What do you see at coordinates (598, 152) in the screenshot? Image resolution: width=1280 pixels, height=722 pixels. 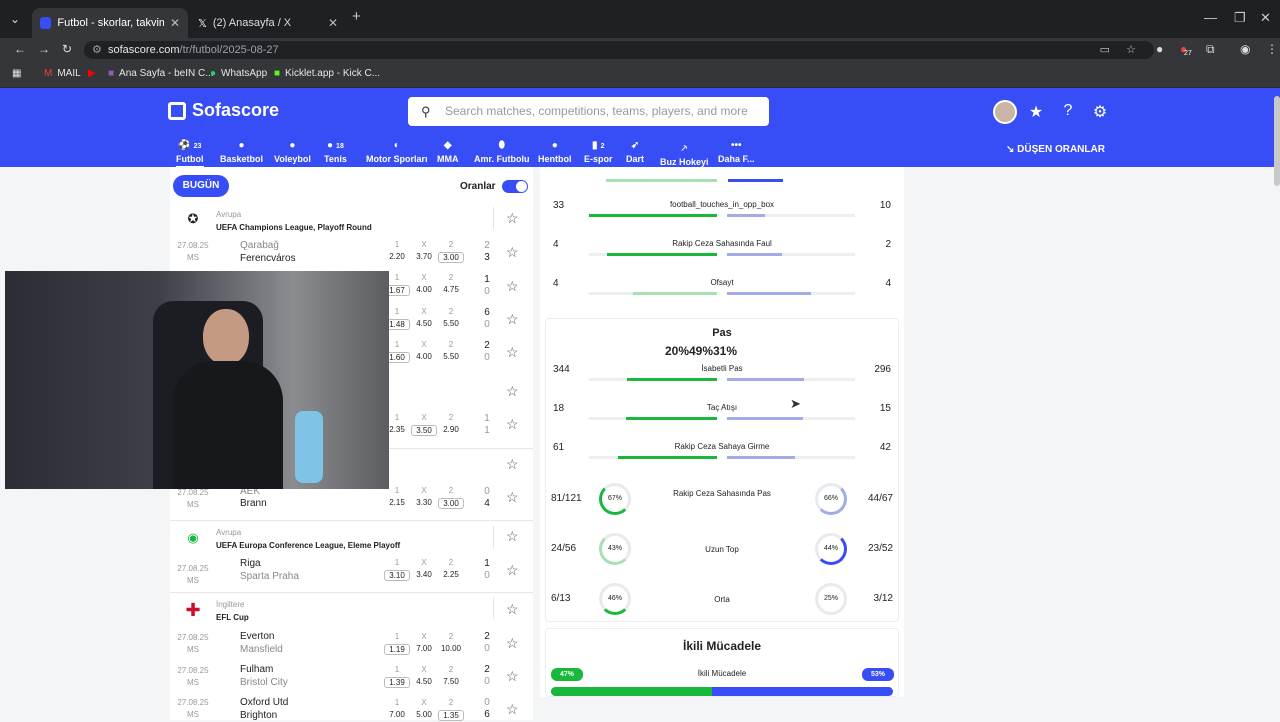 I see `sport-tab-espor: ▮ 2 E-spor` at bounding box center [598, 152].